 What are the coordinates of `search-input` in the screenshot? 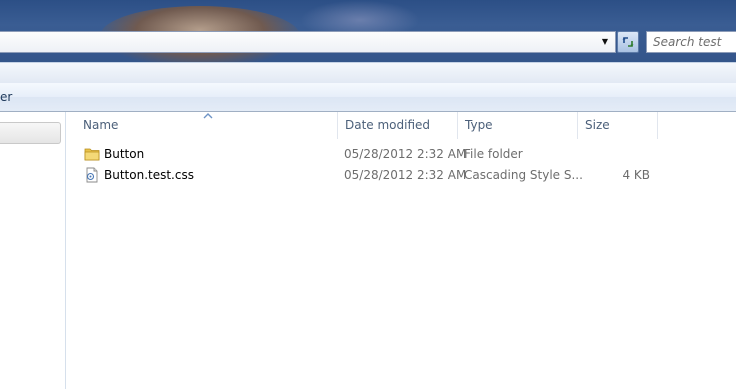 It's located at (694, 42).